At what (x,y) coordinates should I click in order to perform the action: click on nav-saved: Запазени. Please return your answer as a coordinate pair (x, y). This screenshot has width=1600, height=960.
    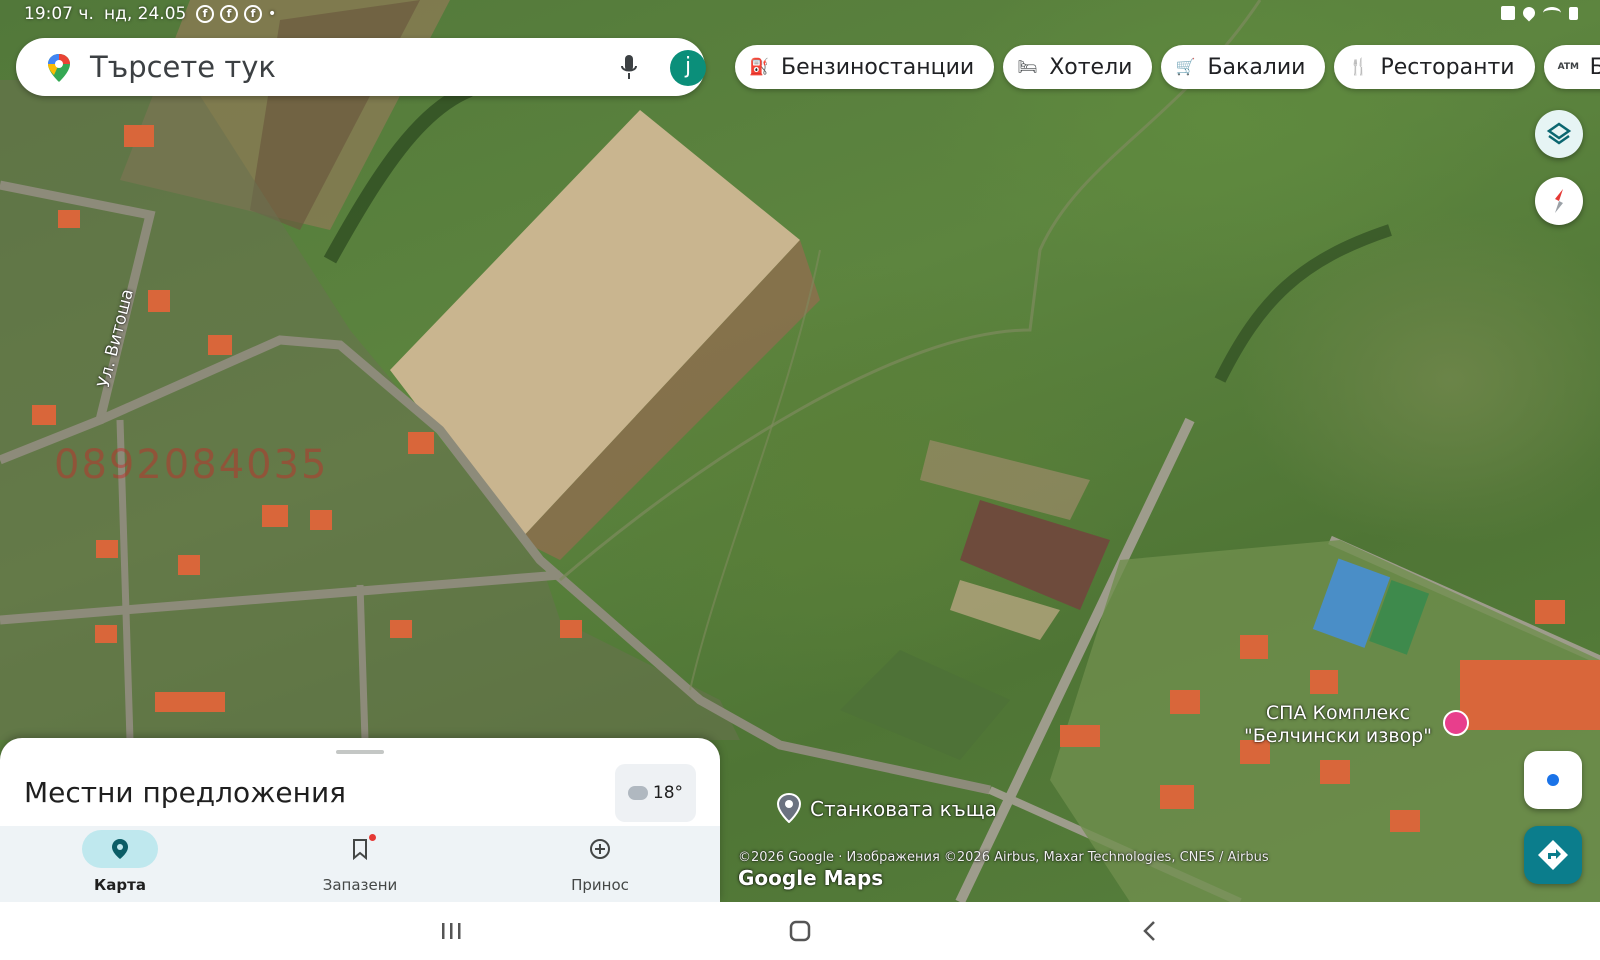
    Looking at the image, I should click on (360, 864).